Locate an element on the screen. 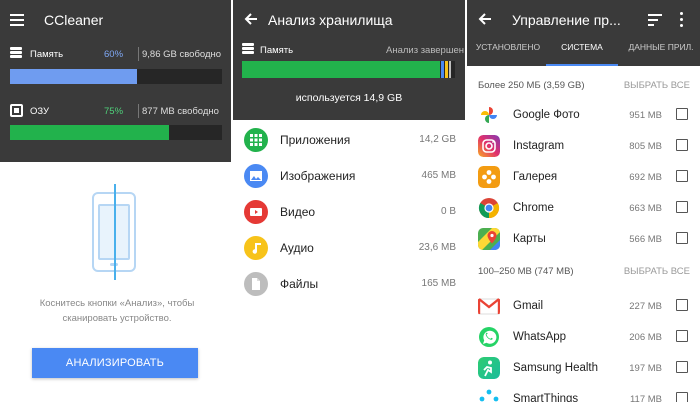  file-icon is located at coordinates (256, 284).